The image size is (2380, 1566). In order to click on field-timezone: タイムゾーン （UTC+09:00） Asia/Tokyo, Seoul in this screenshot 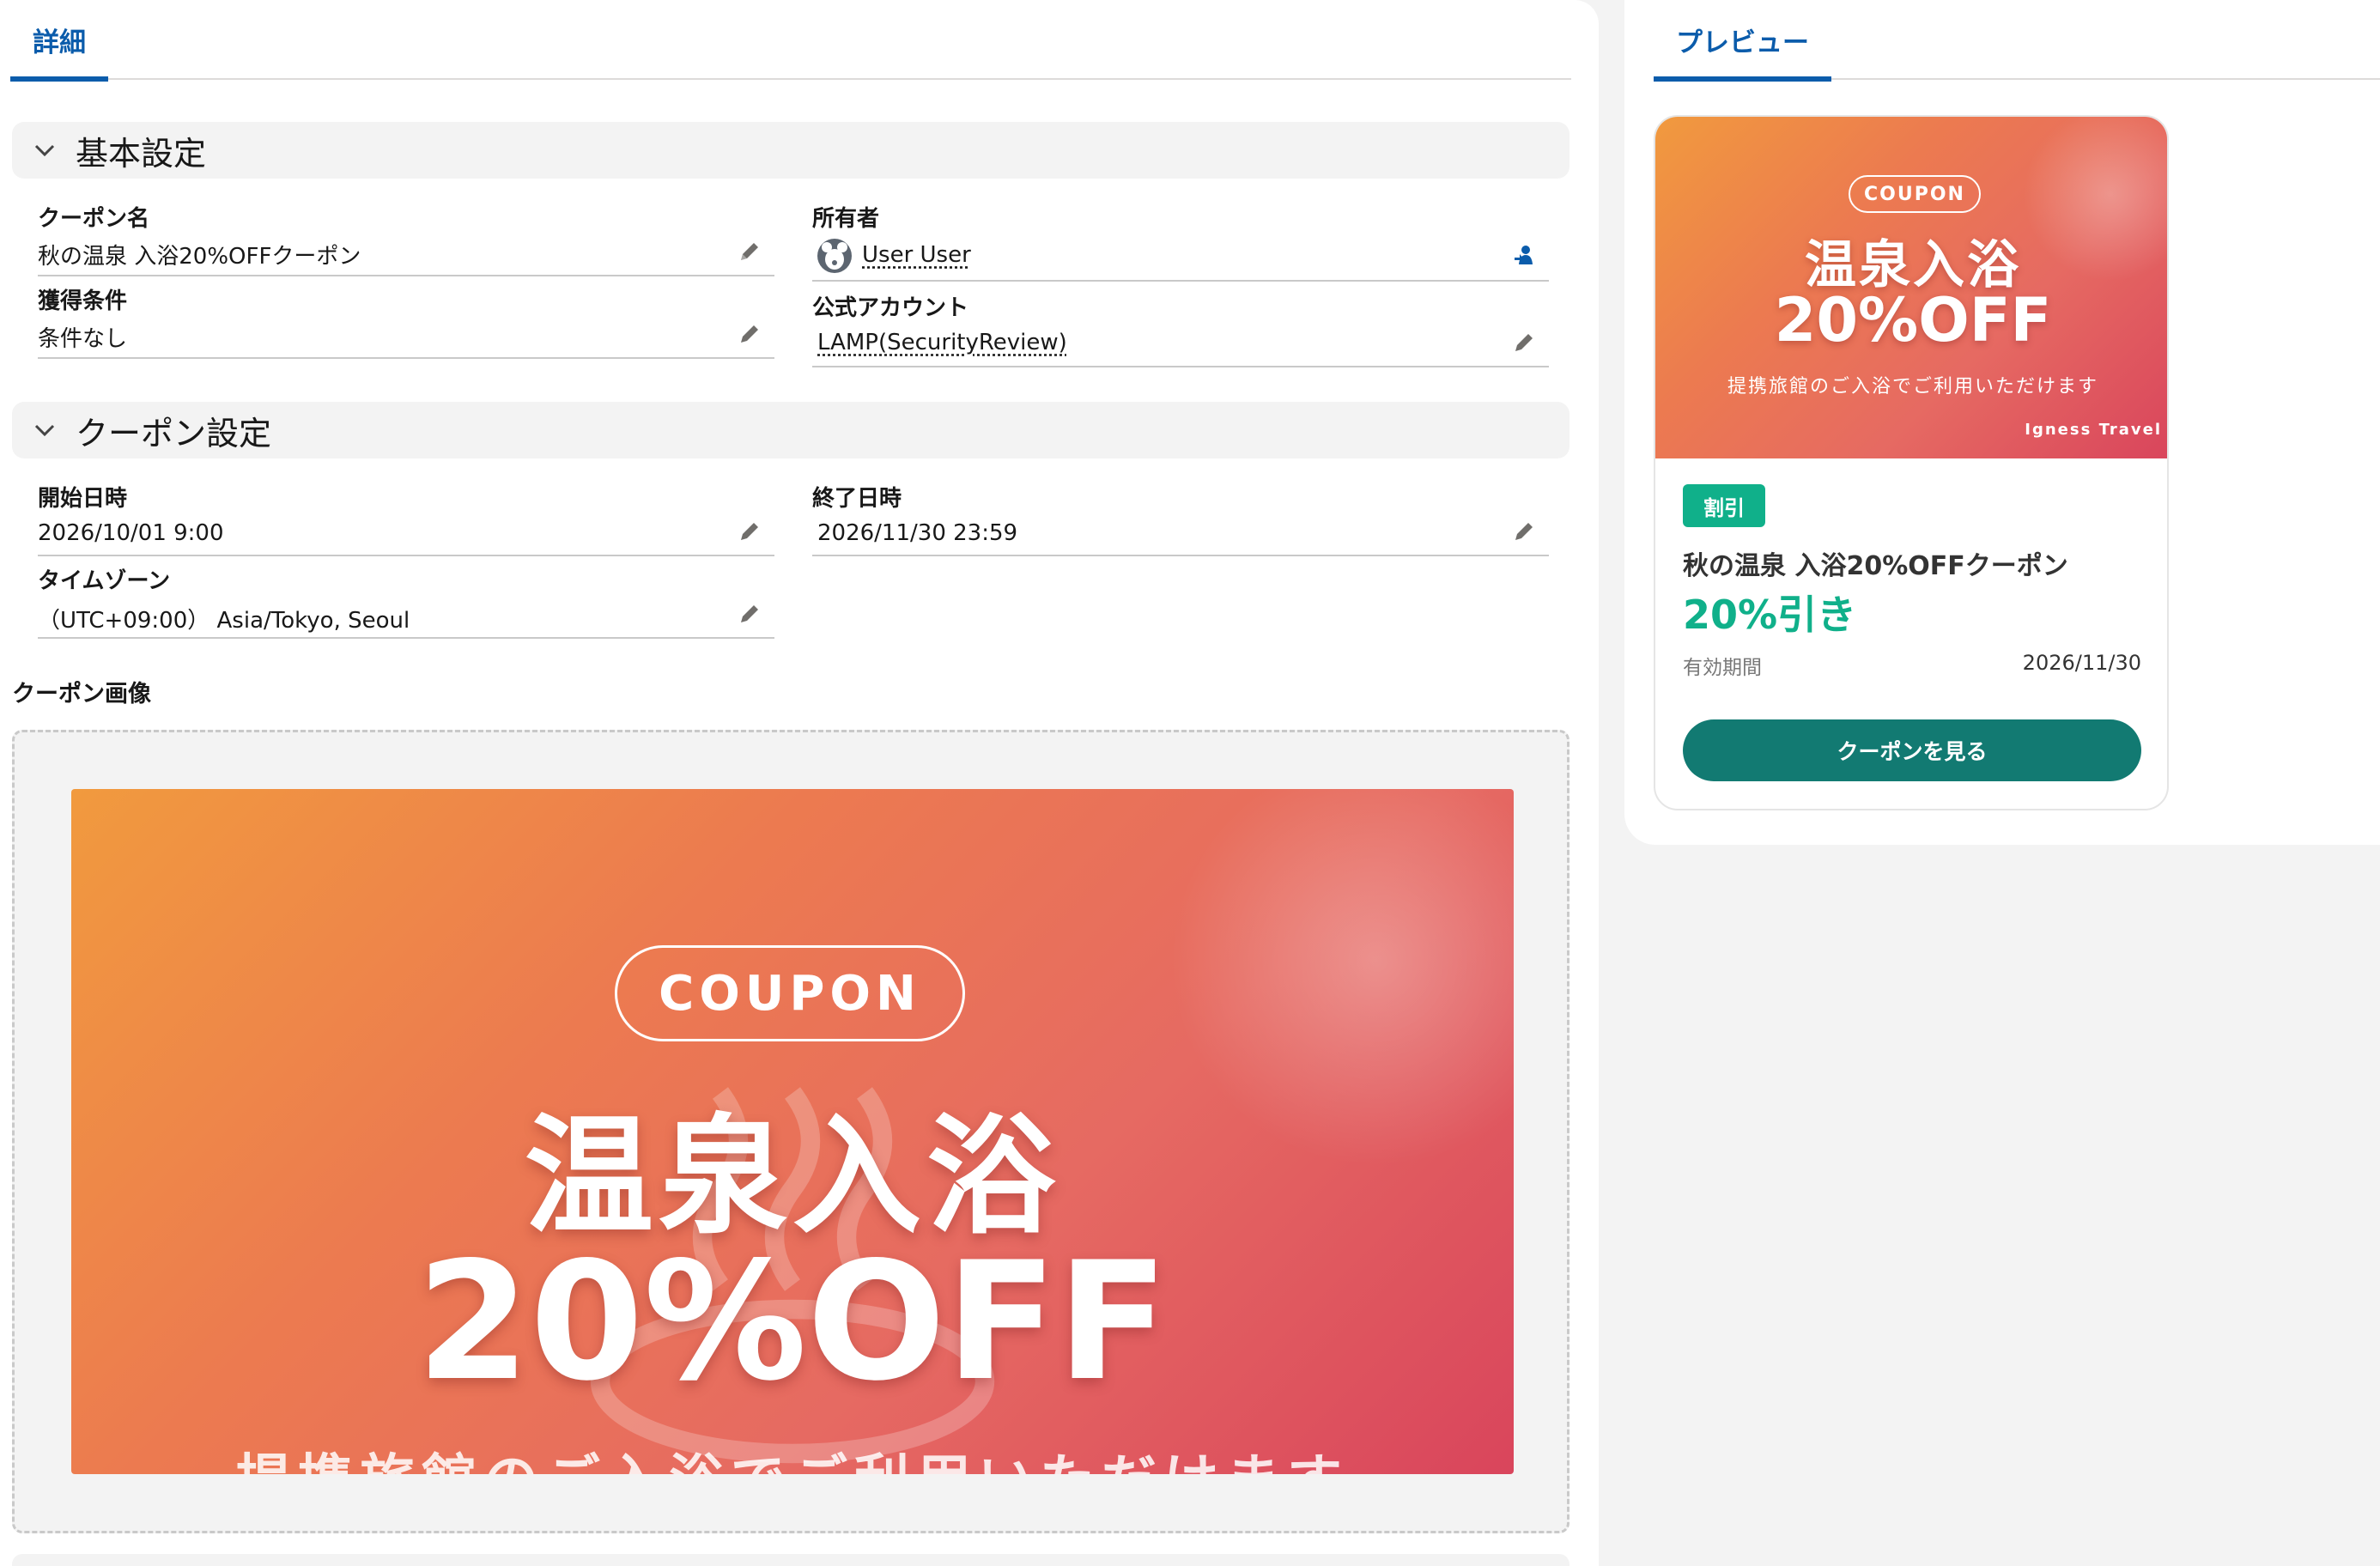, I will do `click(406, 601)`.